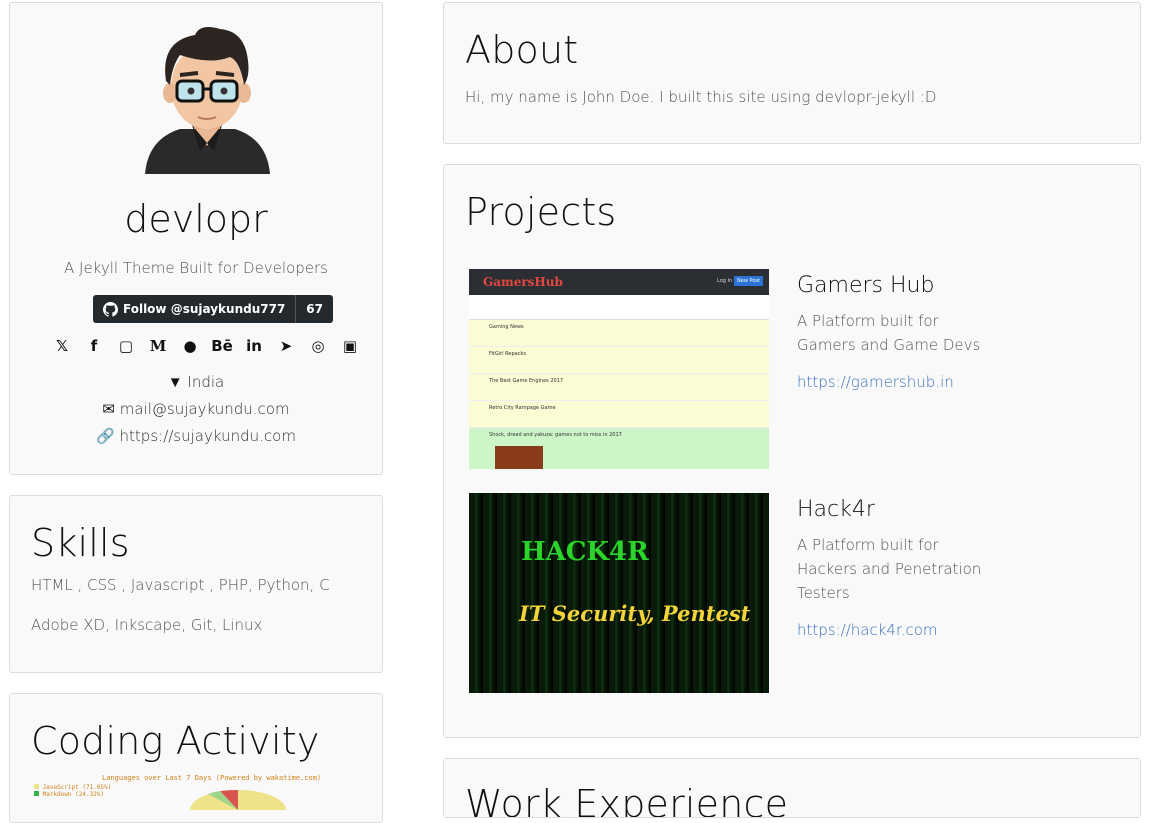 This screenshot has height=823, width=1163. What do you see at coordinates (619, 333) in the screenshot?
I see `thumb-post: Gaming News` at bounding box center [619, 333].